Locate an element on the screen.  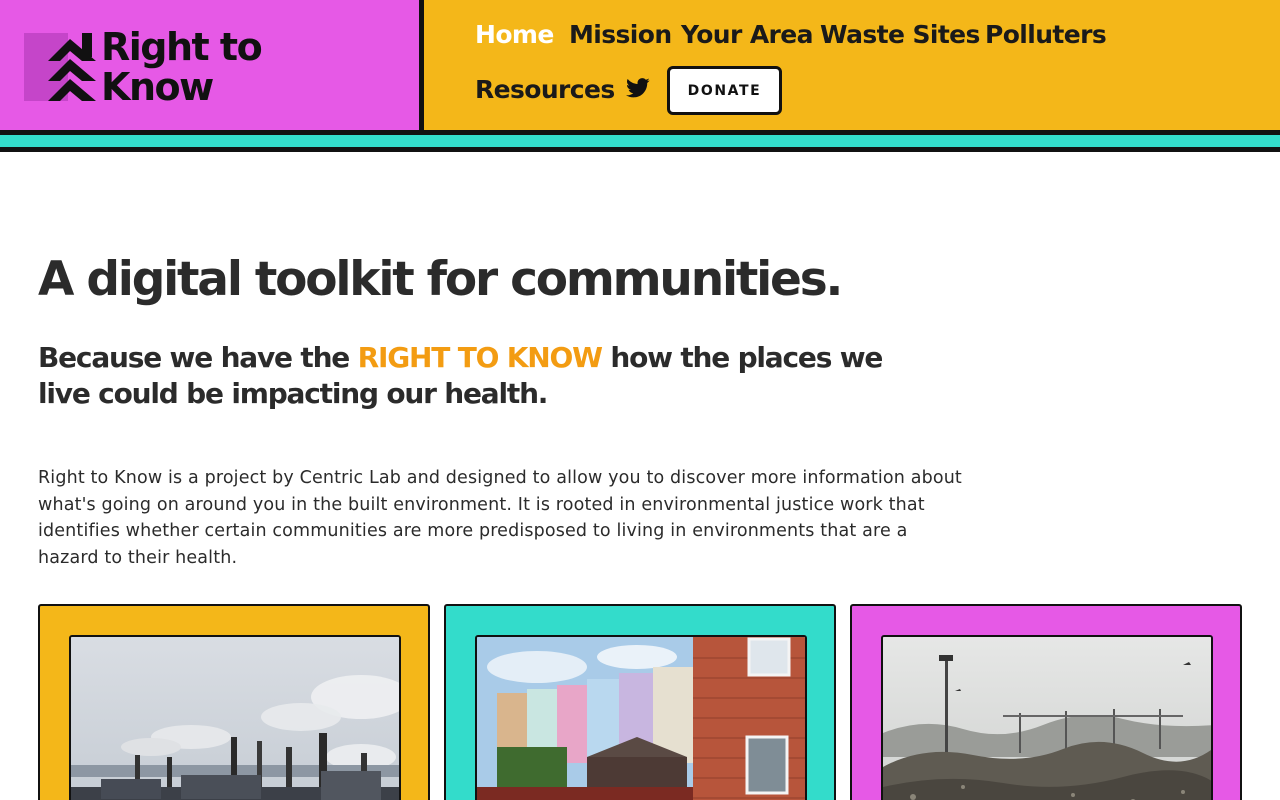
landfill-waste-site-photo is located at coordinates (1047, 717).